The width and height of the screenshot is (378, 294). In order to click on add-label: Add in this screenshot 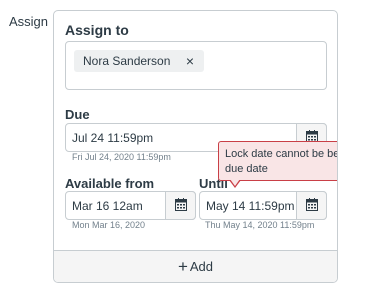, I will do `click(201, 266)`.